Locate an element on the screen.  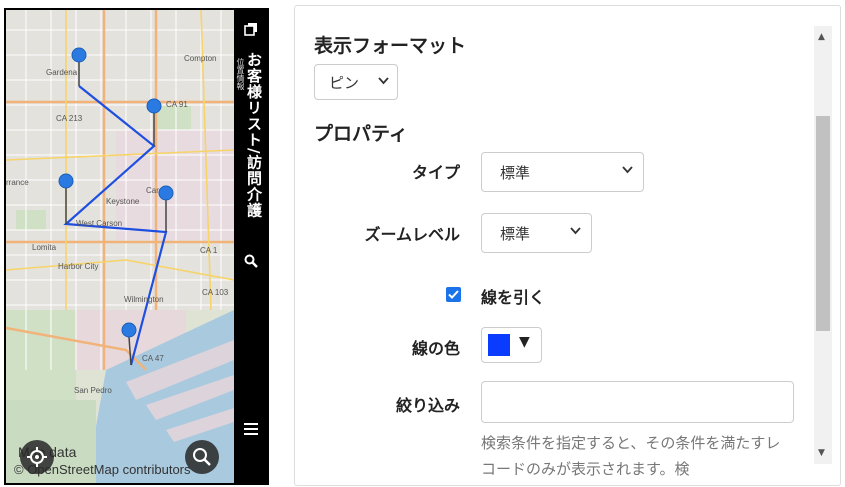
window-restore-icon is located at coordinates (251, 29).